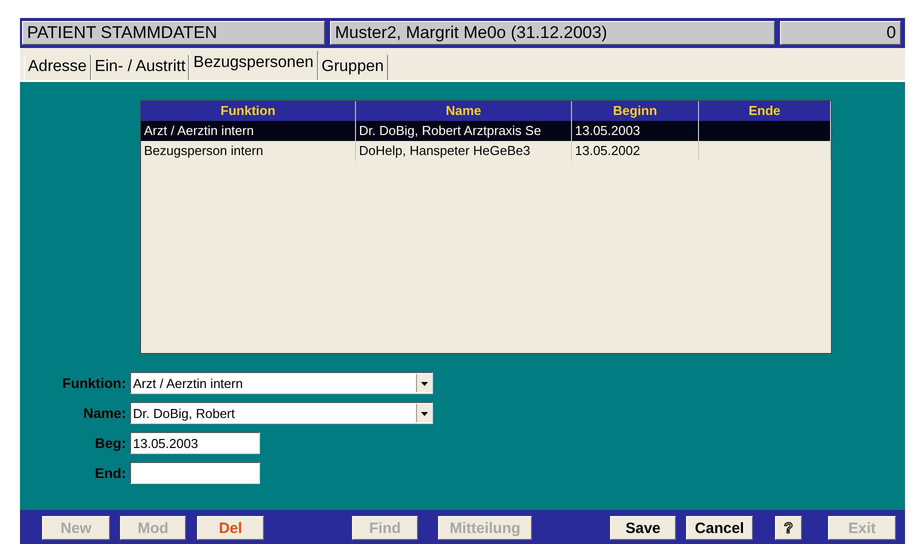 This screenshot has height=544, width=912. What do you see at coordinates (248, 131) in the screenshot?
I see `table-cell: Arzt / Aerztin intern` at bounding box center [248, 131].